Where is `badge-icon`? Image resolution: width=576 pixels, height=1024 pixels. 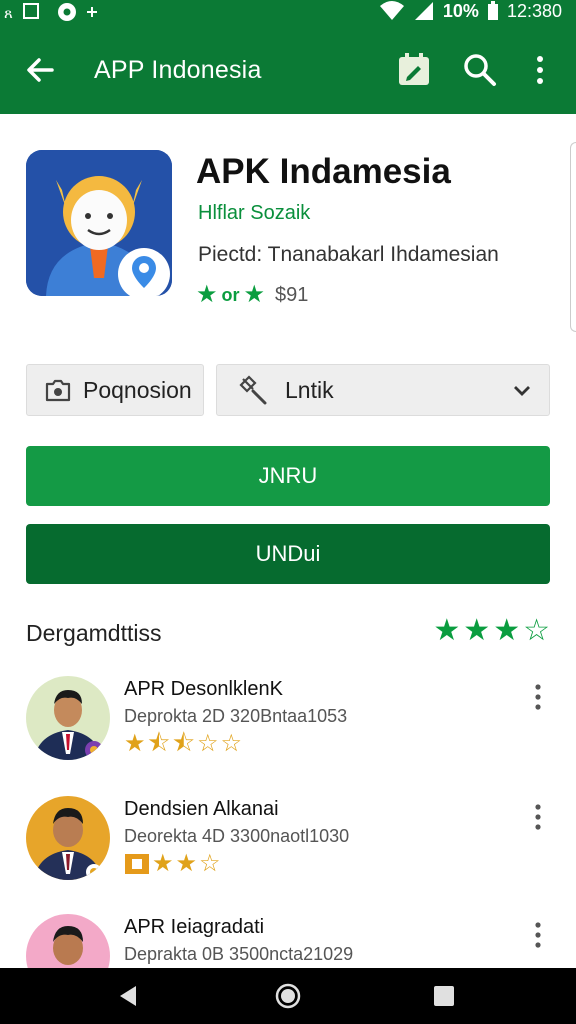 badge-icon is located at coordinates (137, 864).